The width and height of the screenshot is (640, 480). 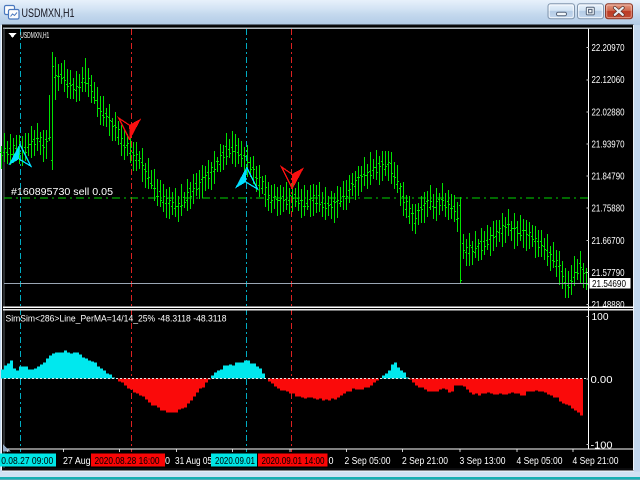 I want to click on svg-text: 0.00, so click(x=602, y=380).